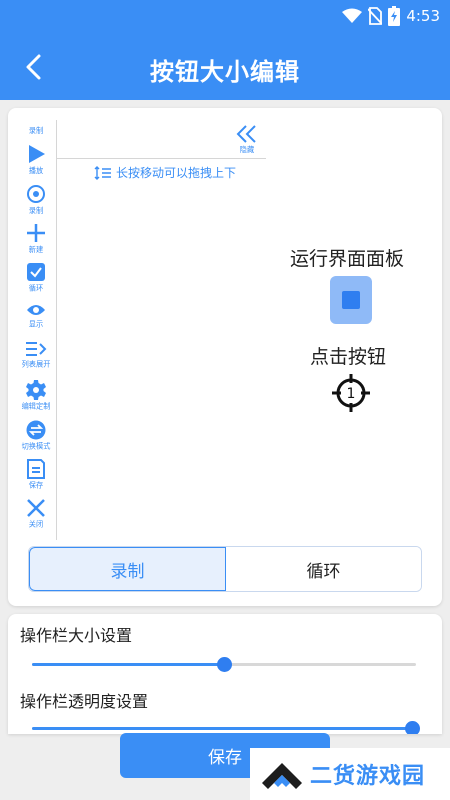 The height and width of the screenshot is (800, 450). What do you see at coordinates (36, 524) in the screenshot?
I see `toolbar-label: 关闭` at bounding box center [36, 524].